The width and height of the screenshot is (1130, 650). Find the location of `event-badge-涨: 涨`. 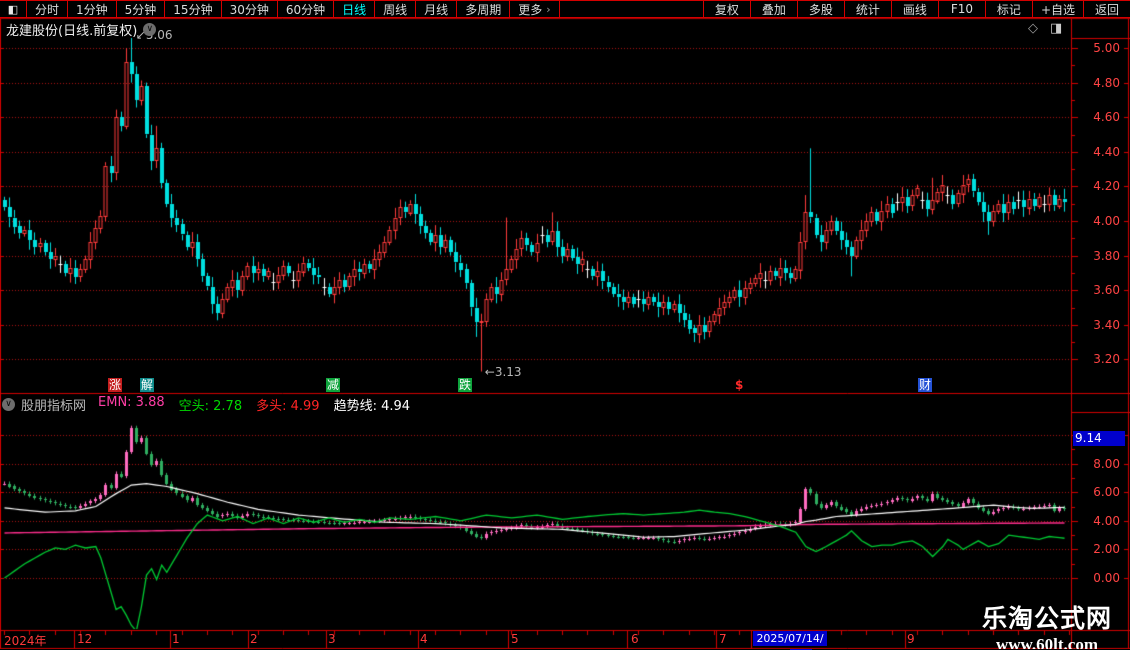

event-badge-涨: 涨 is located at coordinates (115, 385).